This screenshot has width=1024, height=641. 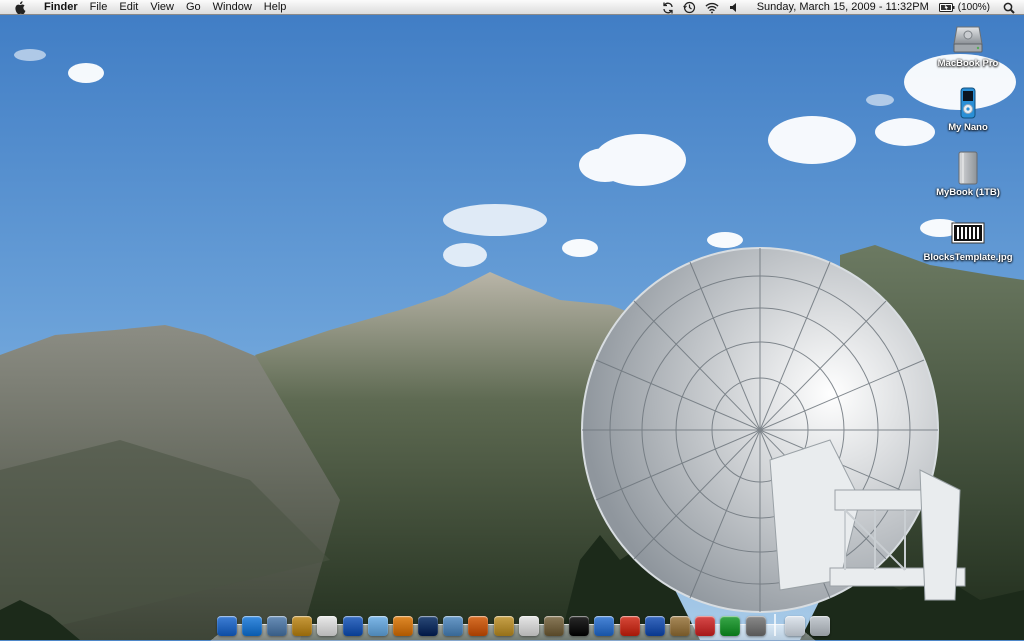 What do you see at coordinates (794, 626) in the screenshot?
I see `documents-stack-icon` at bounding box center [794, 626].